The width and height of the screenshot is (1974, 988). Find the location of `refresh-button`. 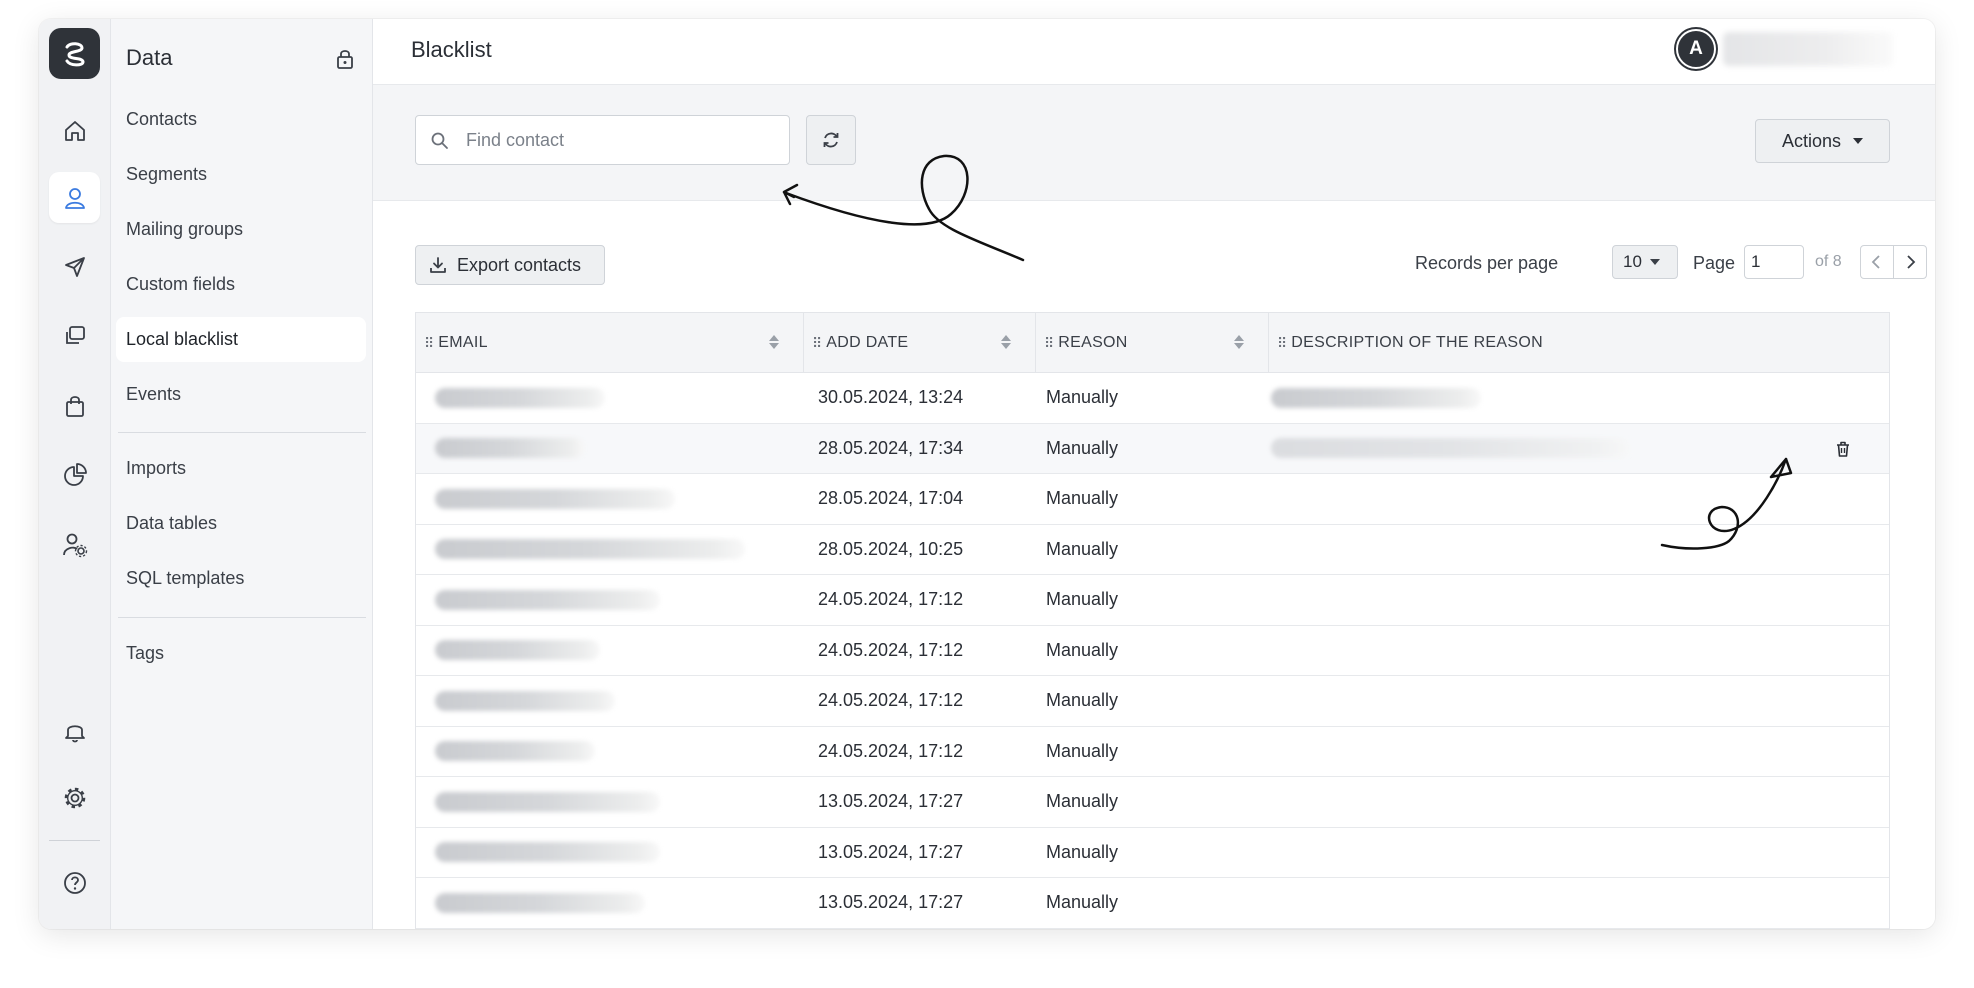

refresh-button is located at coordinates (831, 140).